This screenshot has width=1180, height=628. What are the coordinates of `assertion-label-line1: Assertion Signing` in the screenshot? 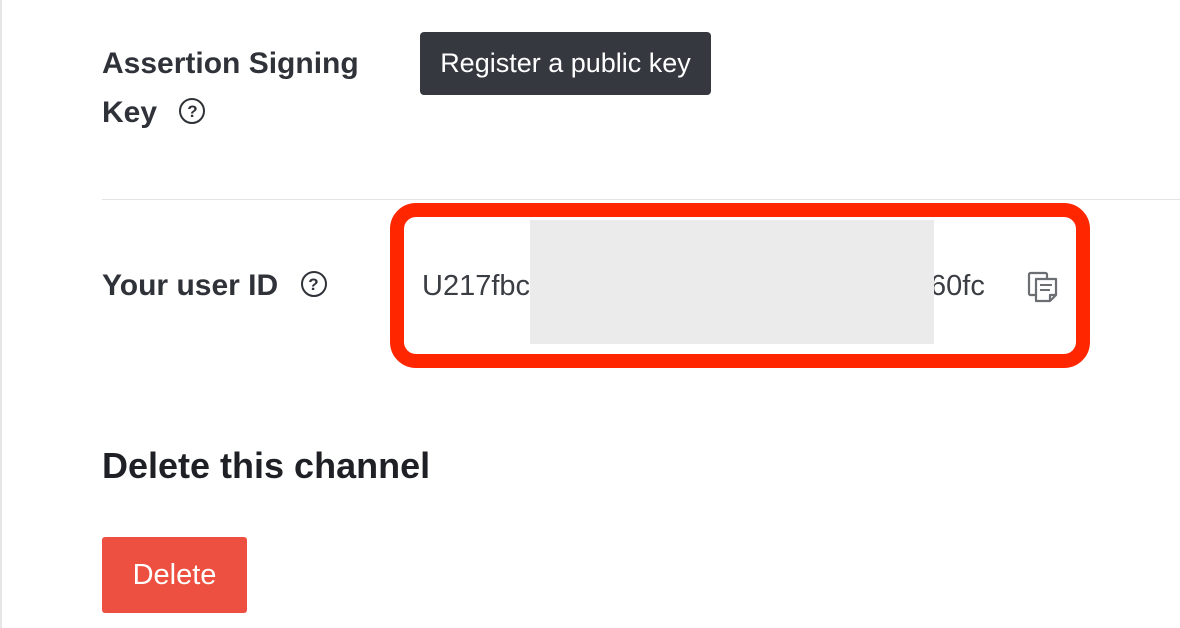 It's located at (230, 63).